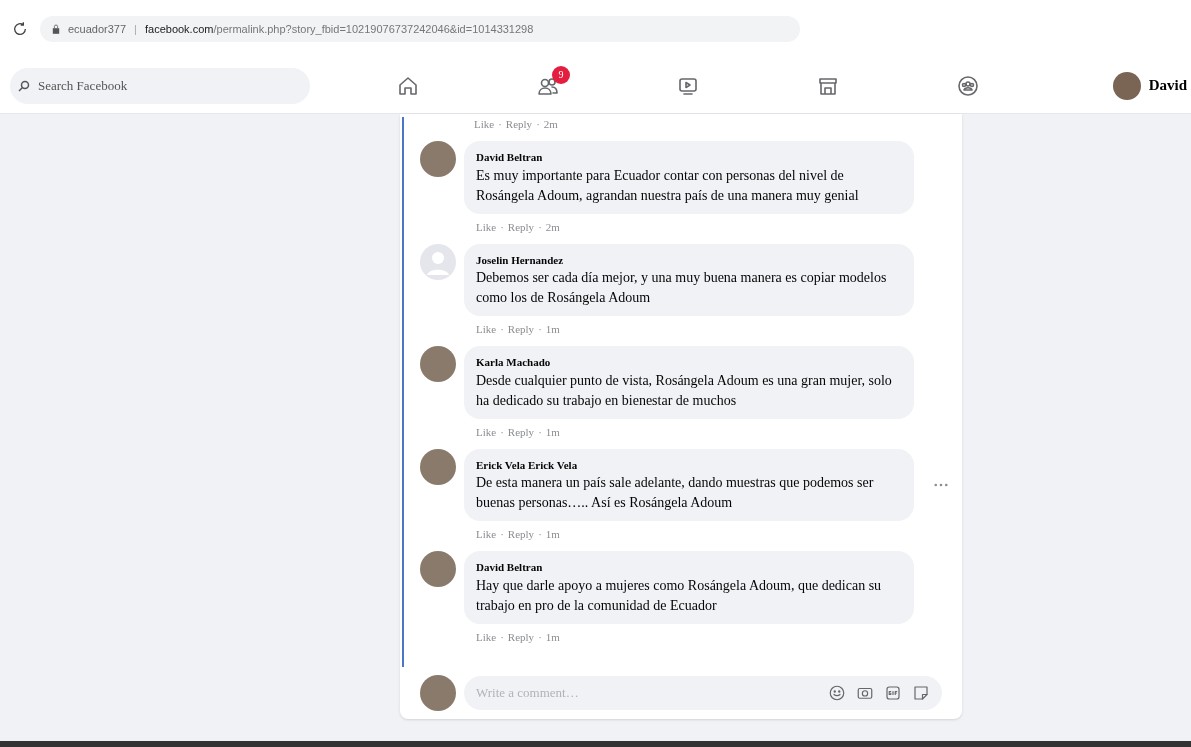 This screenshot has height=747, width=1191. What do you see at coordinates (668, 185) in the screenshot?
I see `comment-text: Es muy importante para Ecuador contar con personas del nivel de Rosángela Adoum, agrandan nuestra país de una manera muy genial` at bounding box center [668, 185].